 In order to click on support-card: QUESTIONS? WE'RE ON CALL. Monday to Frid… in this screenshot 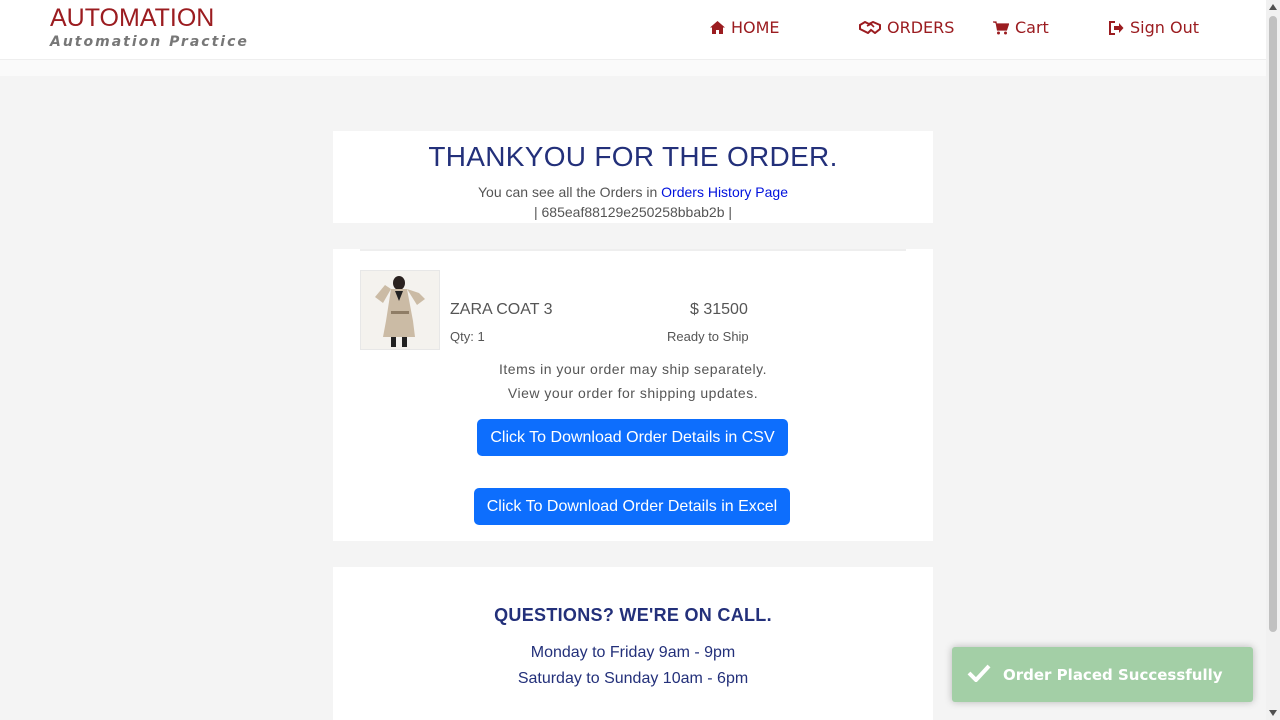, I will do `click(633, 643)`.